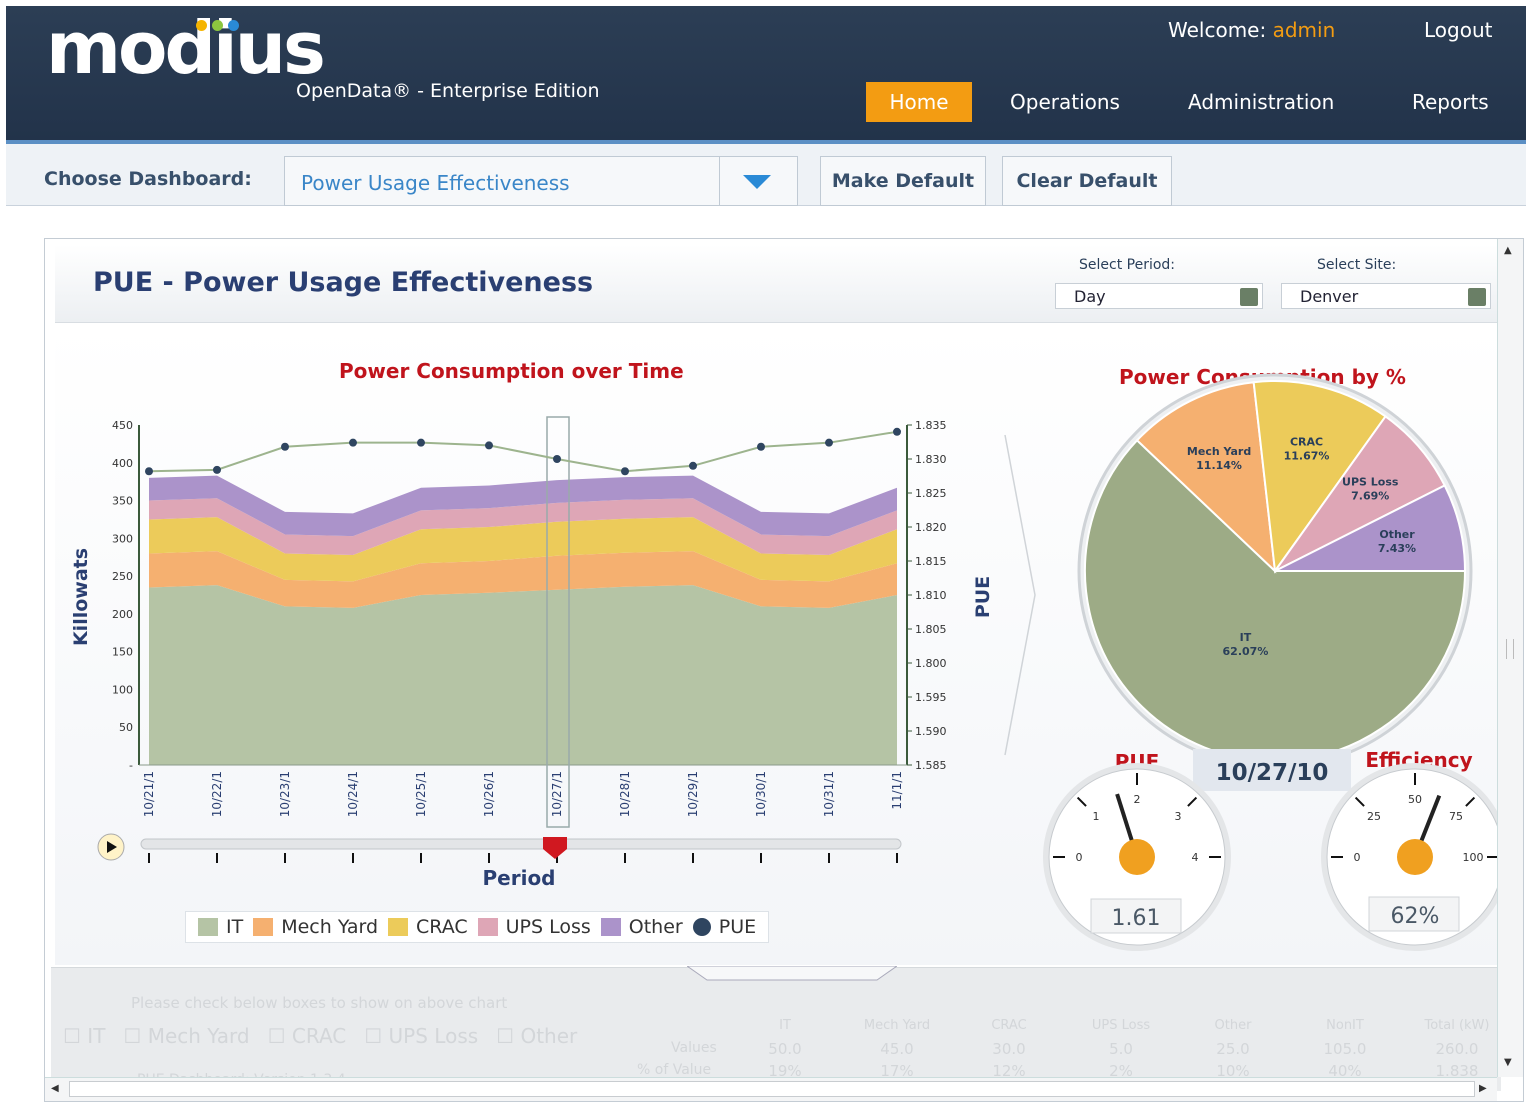 The image size is (1528, 1104). What do you see at coordinates (897, 790) in the screenshot?
I see `x-tick-label: 11/1/1` at bounding box center [897, 790].